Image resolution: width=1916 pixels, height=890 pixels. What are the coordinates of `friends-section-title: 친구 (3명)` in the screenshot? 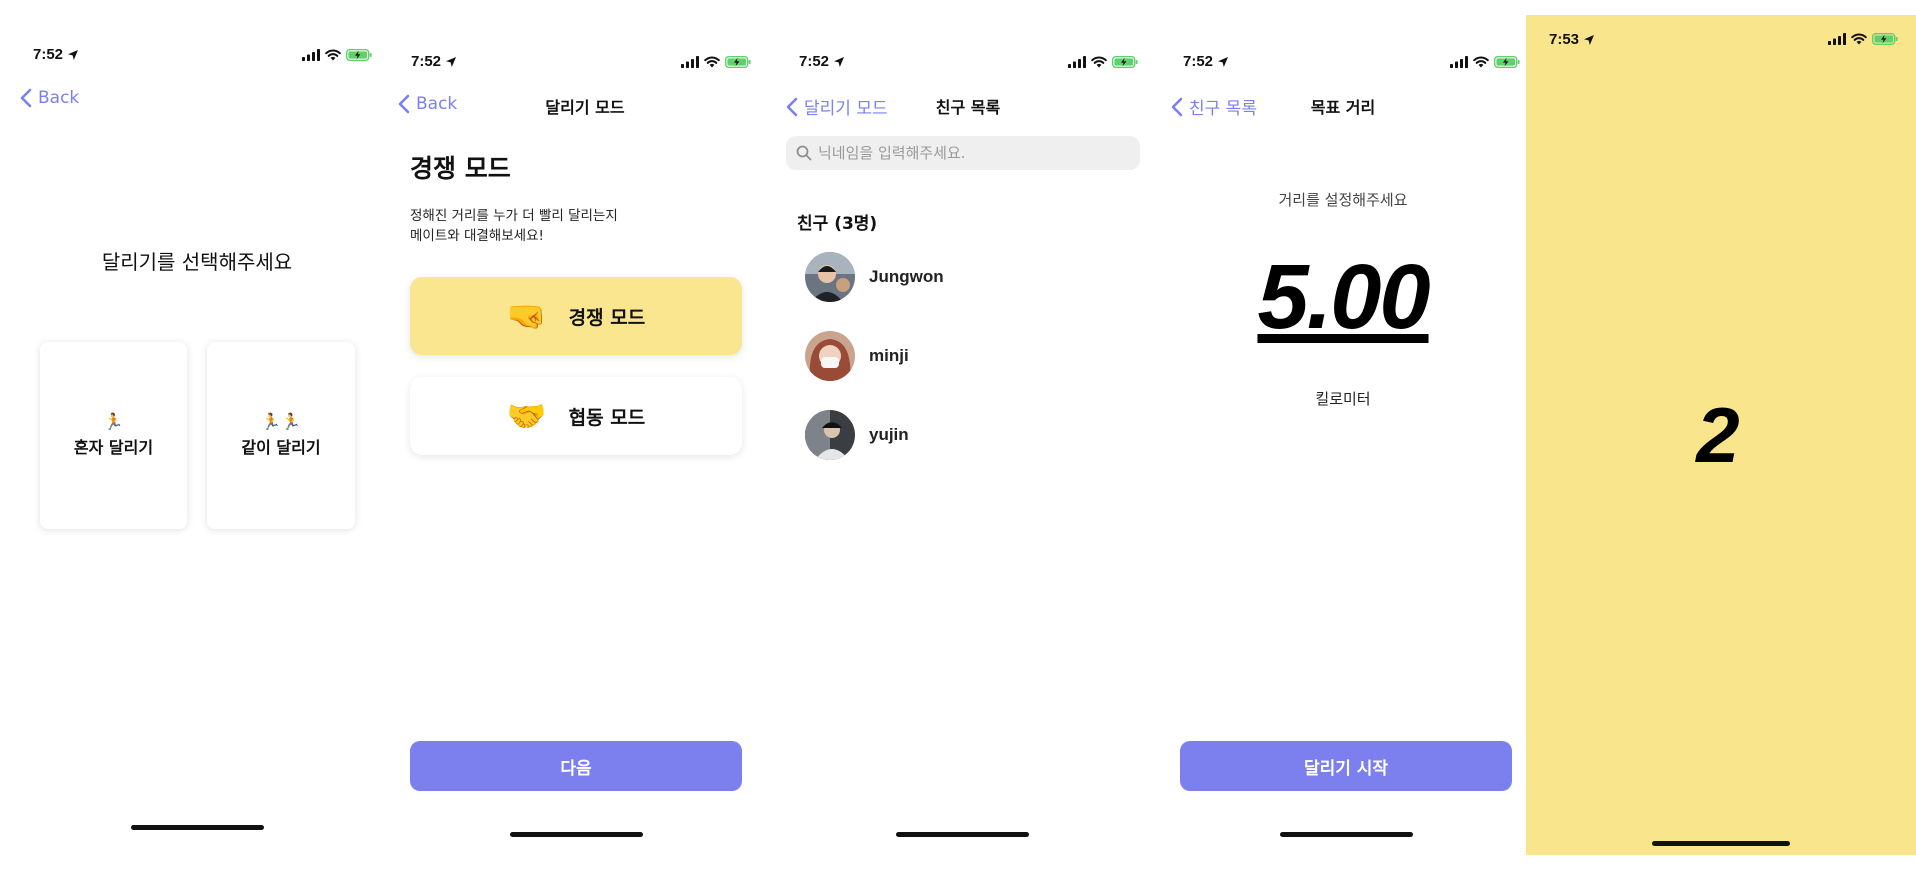 It's located at (837, 224).